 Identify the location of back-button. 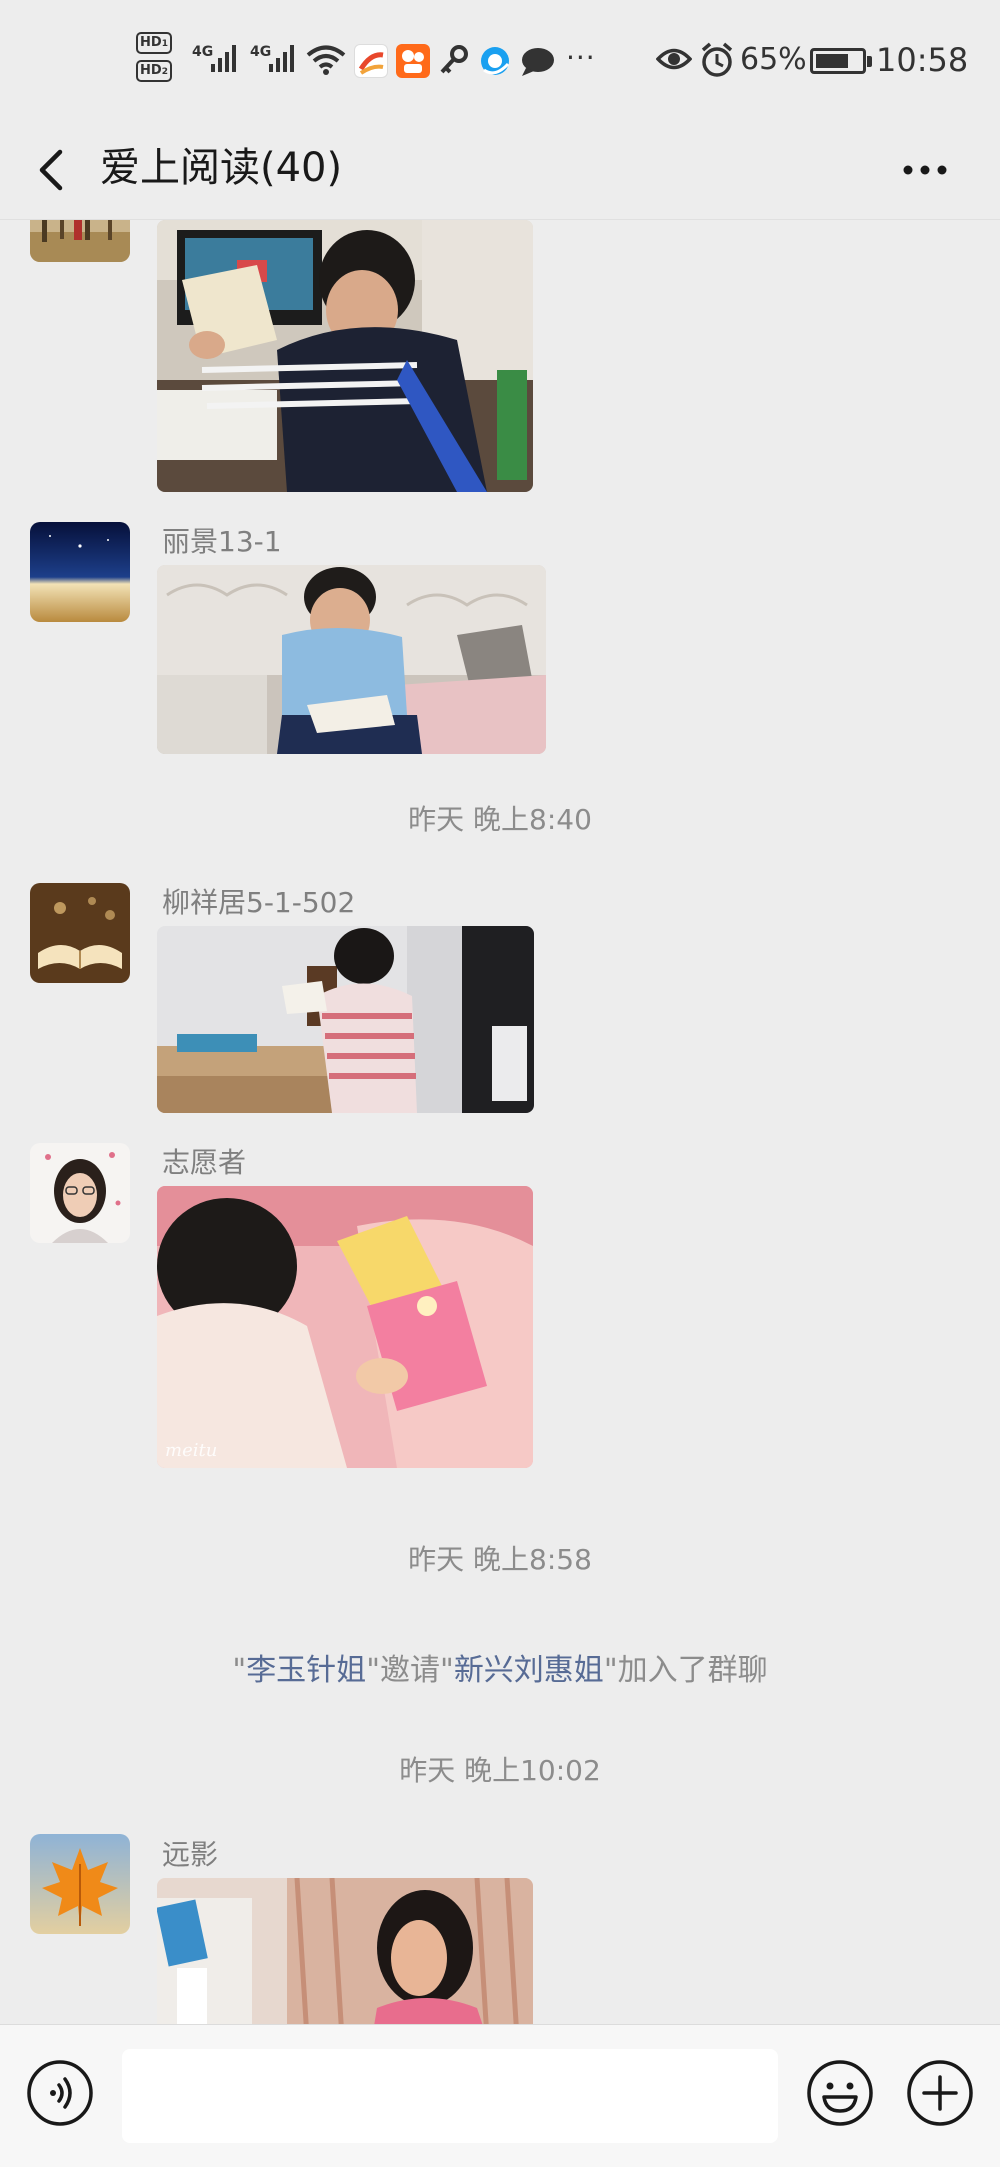
(54, 170).